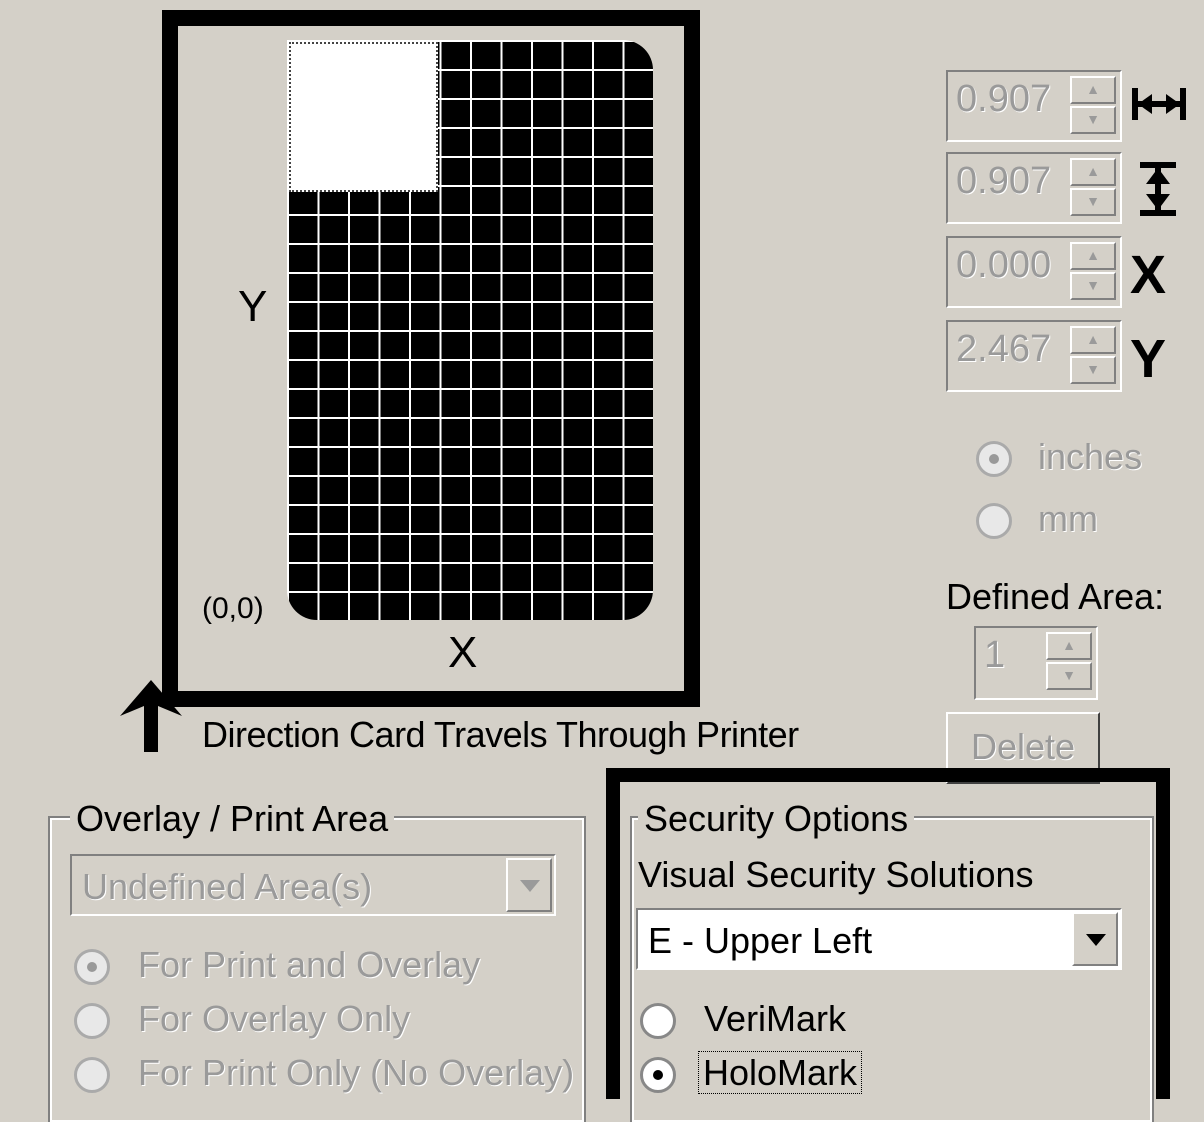  I want to click on overlay-option-overlay-only: For Overlay Only, so click(242, 1019).